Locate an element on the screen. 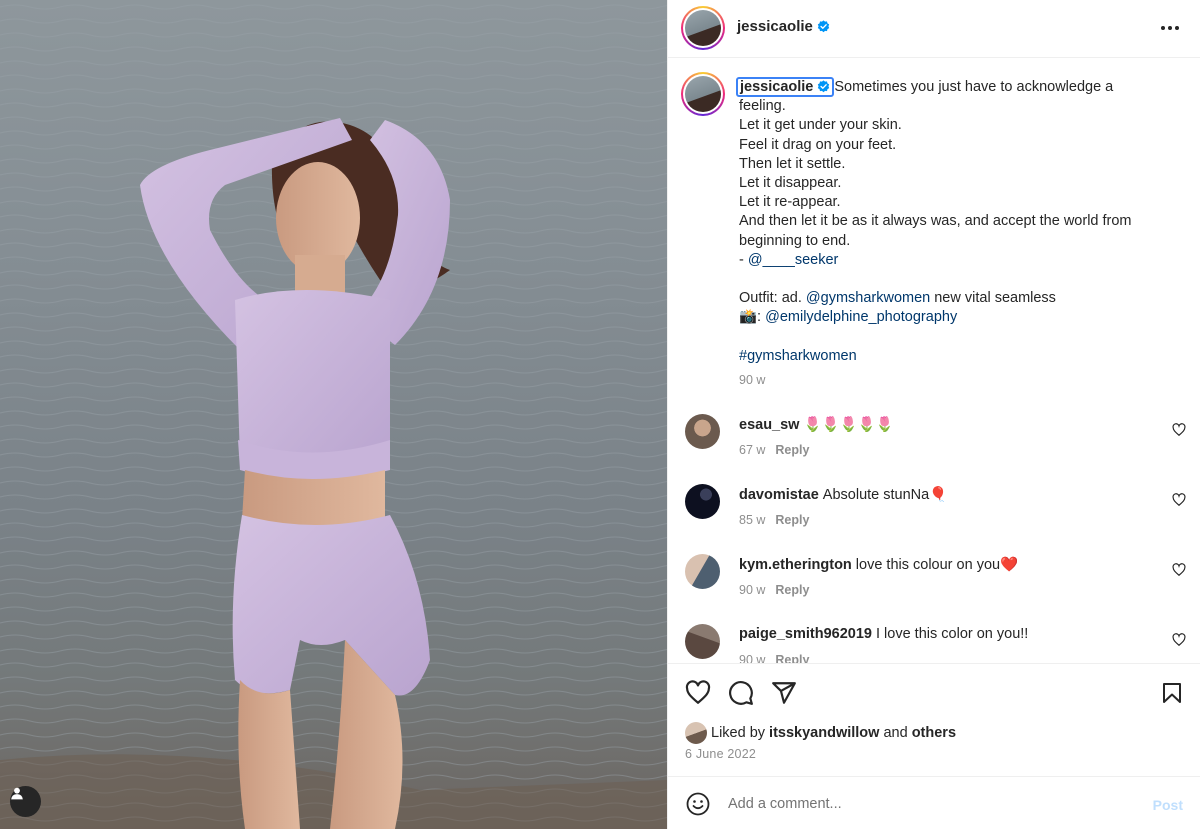 Image resolution: width=1200 pixels, height=829 pixels. outfit-brand-link: @gymsharkwomen is located at coordinates (868, 298).